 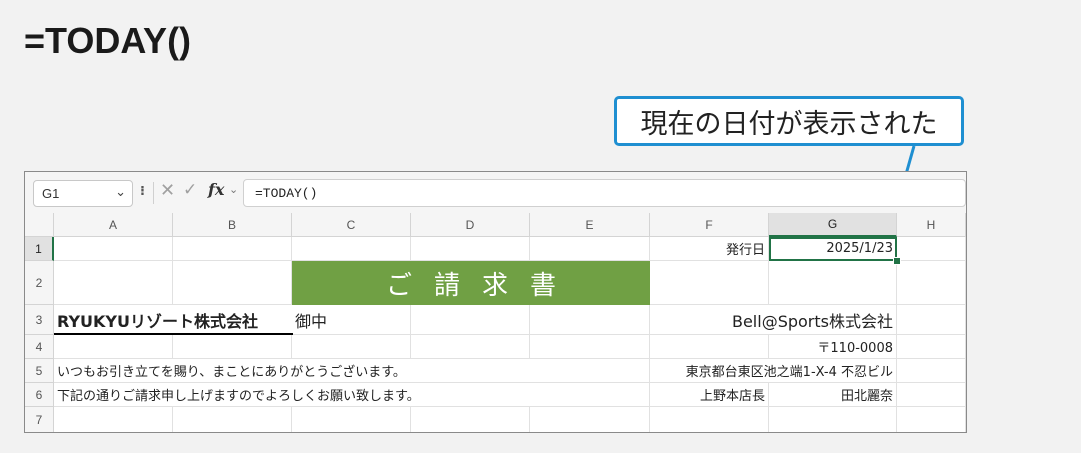 I want to click on formula-heading: =TODAY(), so click(x=108, y=40).